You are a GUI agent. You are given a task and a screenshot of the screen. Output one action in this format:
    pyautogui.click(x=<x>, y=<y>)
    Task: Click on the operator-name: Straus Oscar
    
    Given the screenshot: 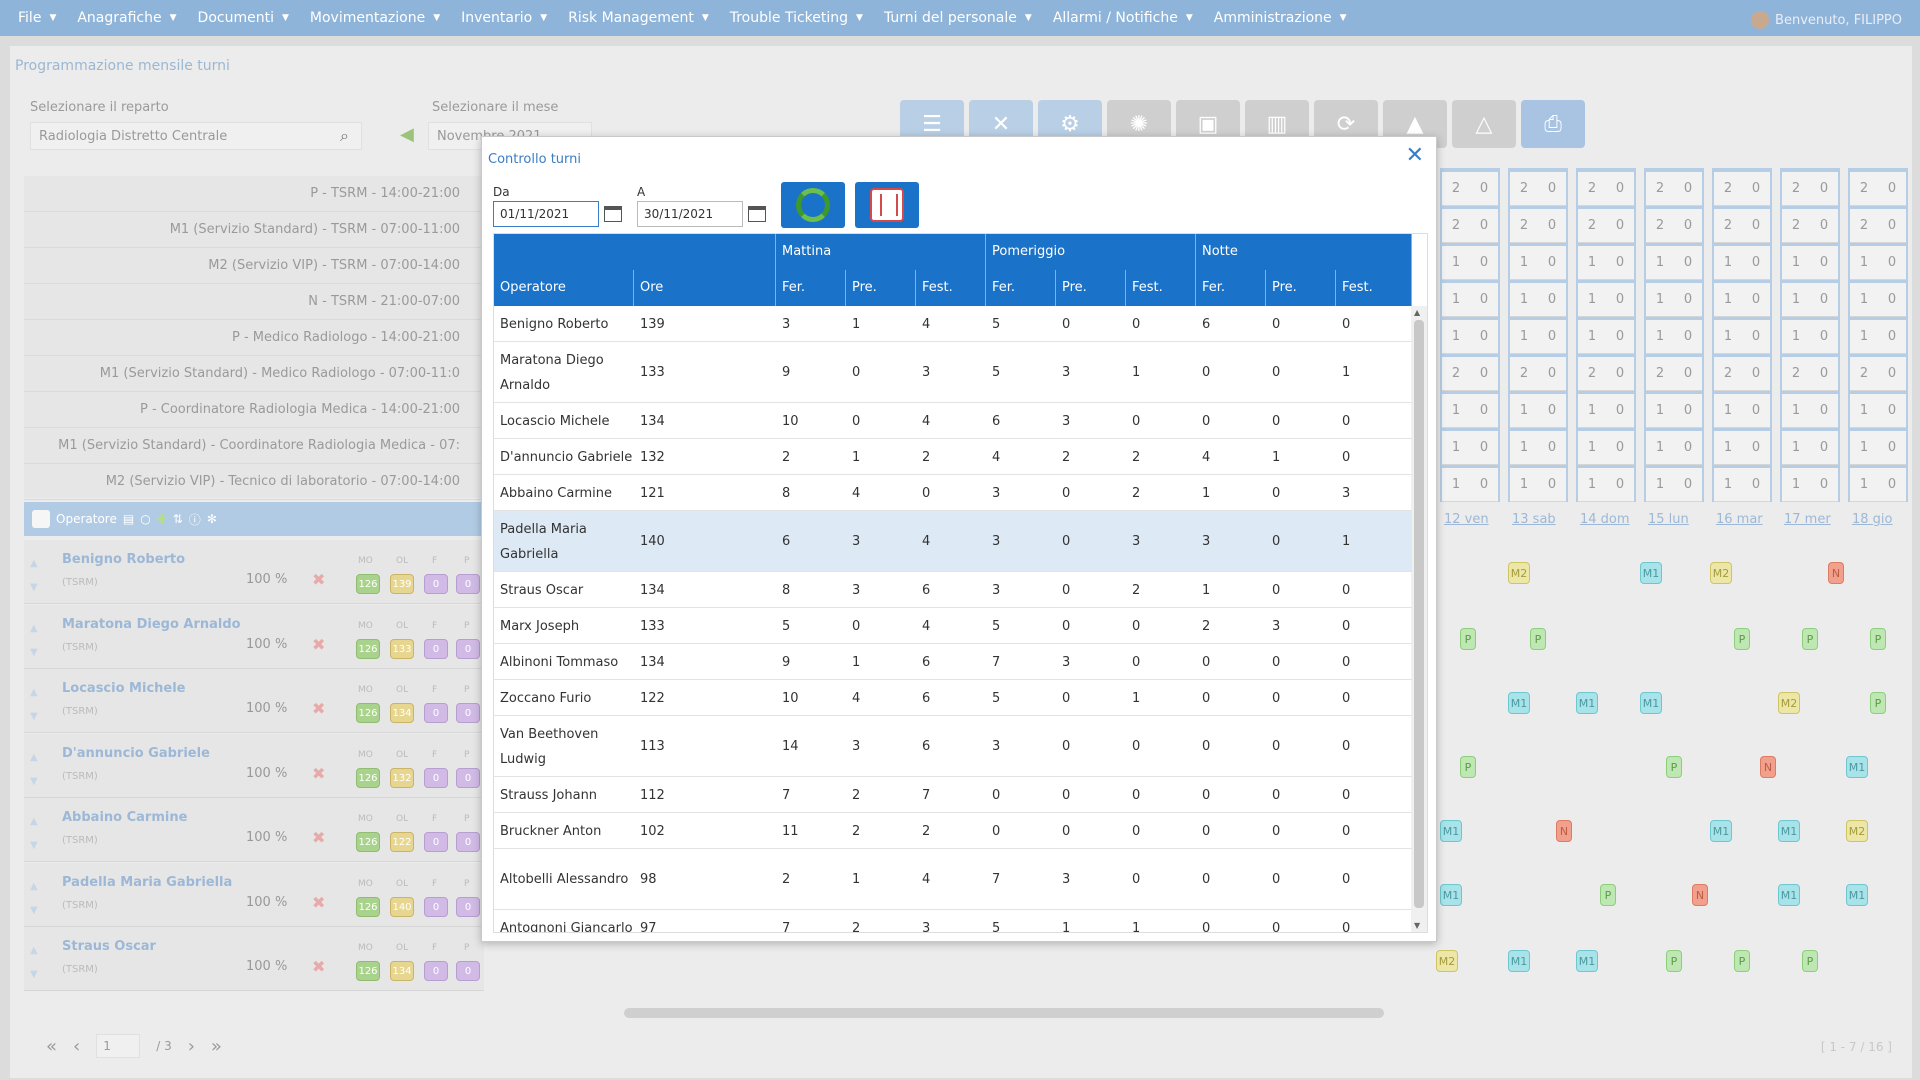 What is the action you would take?
    pyautogui.click(x=109, y=946)
    